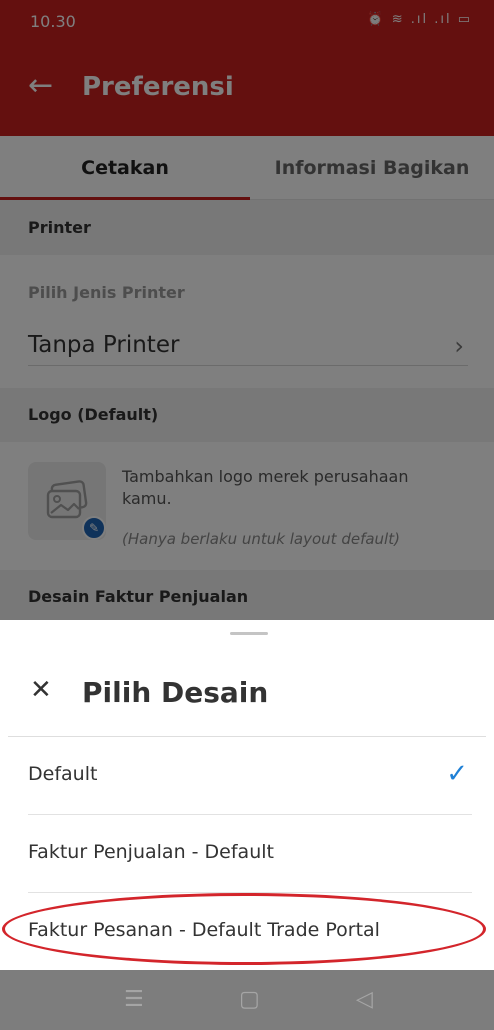 This screenshot has width=494, height=1030. What do you see at coordinates (249, 633) in the screenshot?
I see `drag-handle` at bounding box center [249, 633].